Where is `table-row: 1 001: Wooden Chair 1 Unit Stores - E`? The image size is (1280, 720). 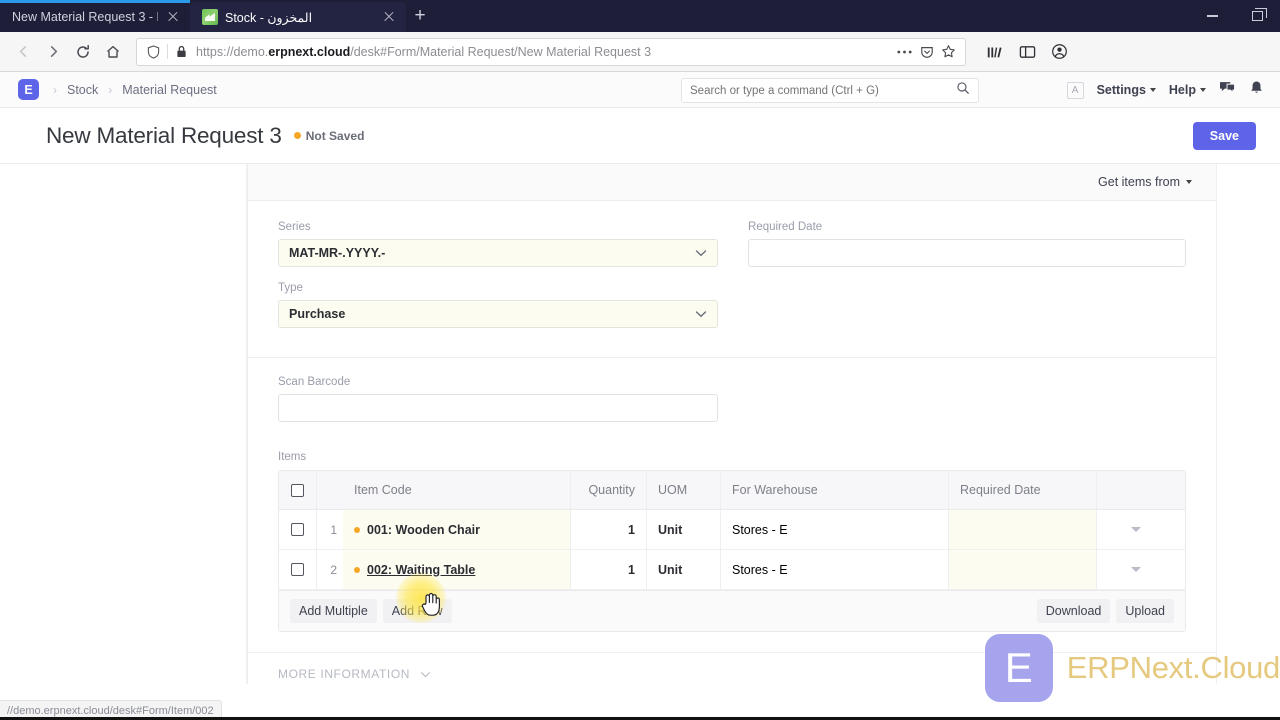
table-row: 1 001: Wooden Chair 1 Unit Stores - E is located at coordinates (732, 530).